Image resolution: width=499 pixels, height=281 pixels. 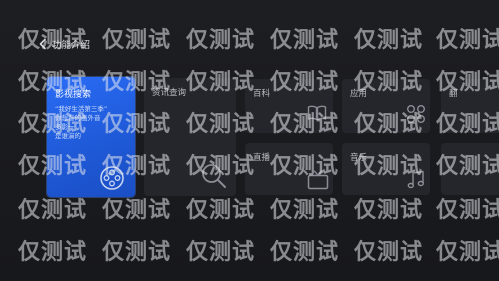 I want to click on feature-card-movie-search: 影视搜索 “我好生活第三季” 你想看的画外音 多影一 是谁演的, so click(x=91, y=137).